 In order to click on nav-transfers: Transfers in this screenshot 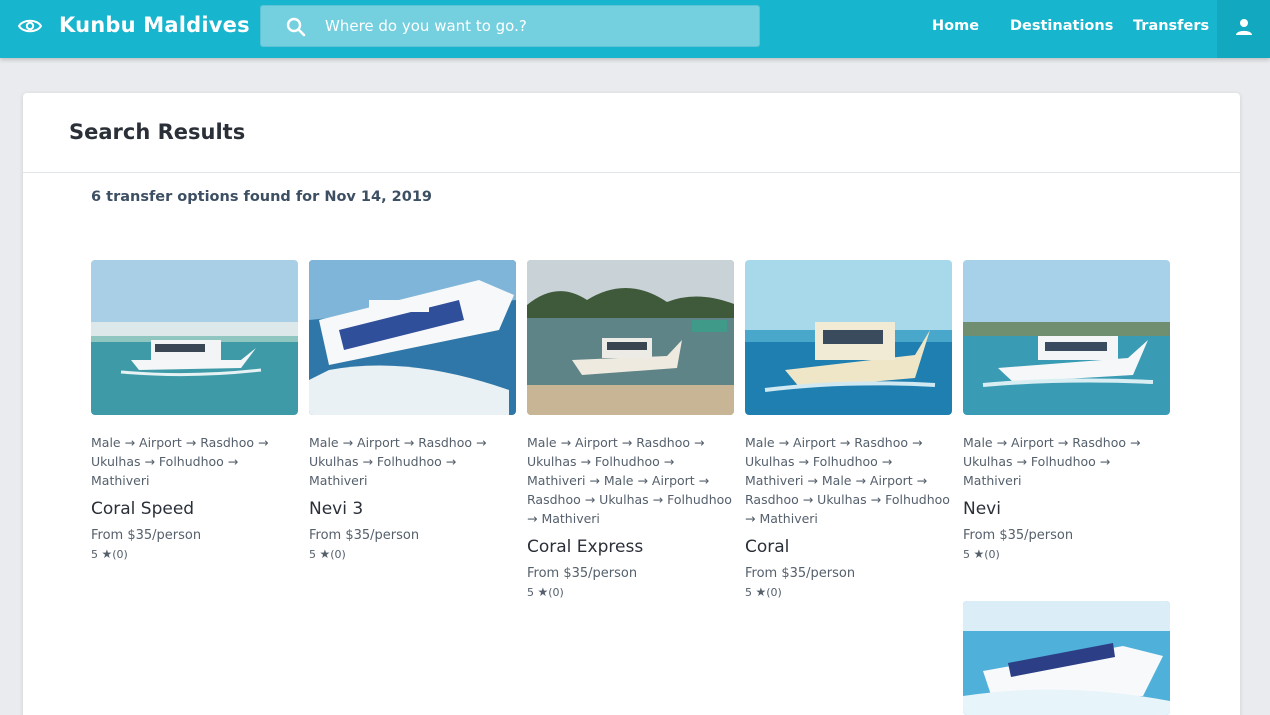, I will do `click(1171, 26)`.